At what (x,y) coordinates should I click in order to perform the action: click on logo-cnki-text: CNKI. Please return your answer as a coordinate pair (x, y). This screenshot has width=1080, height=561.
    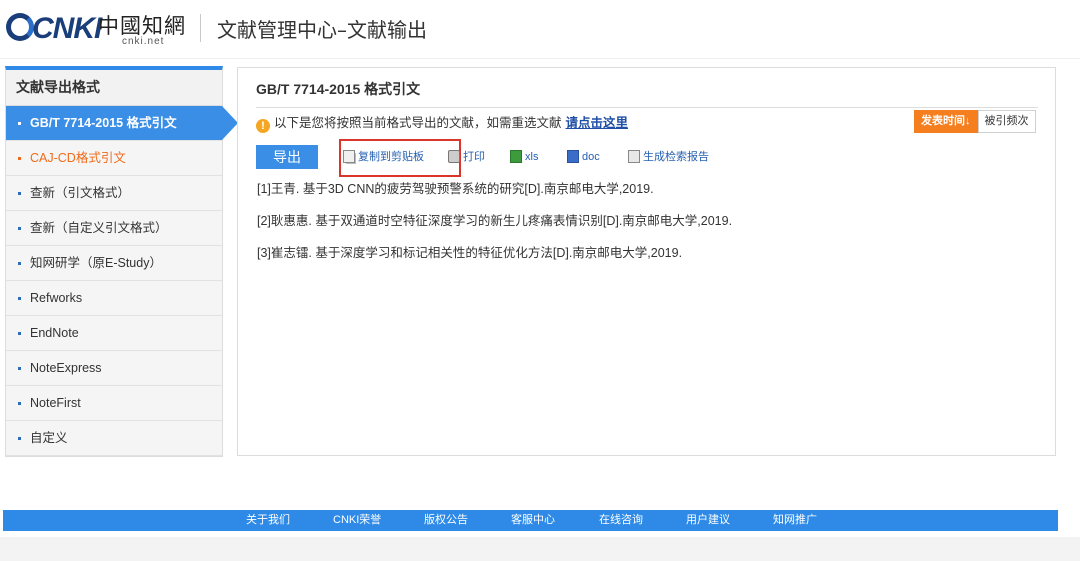
    Looking at the image, I should click on (54, 29).